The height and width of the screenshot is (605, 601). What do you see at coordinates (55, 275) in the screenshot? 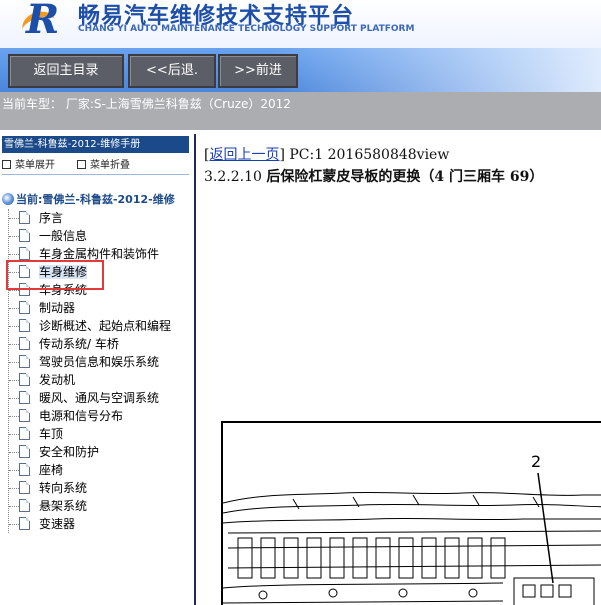
I see `selection-highlight` at bounding box center [55, 275].